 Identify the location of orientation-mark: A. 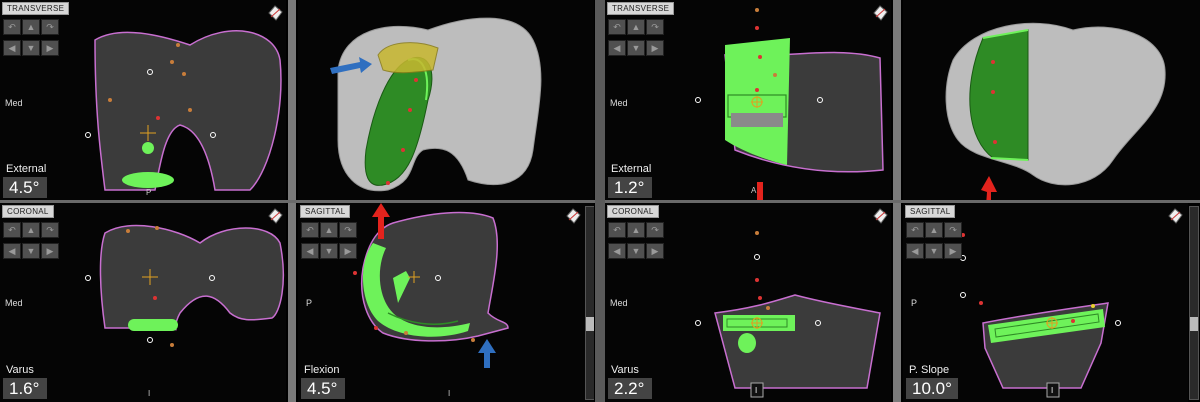
(754, 190).